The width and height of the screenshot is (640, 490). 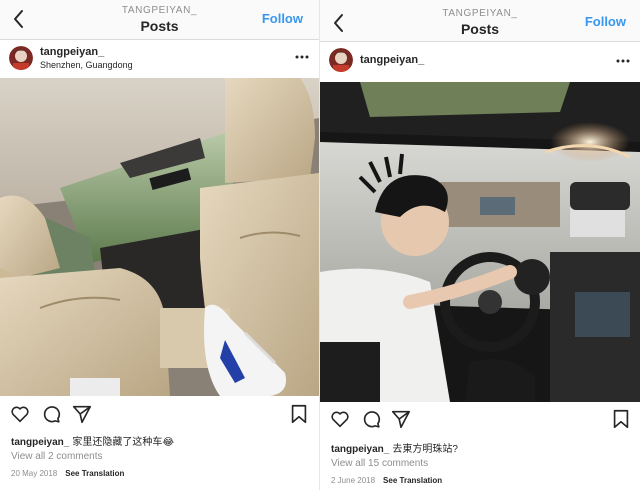 I want to click on post-meta: 2 June 2018 See Translation, so click(x=386, y=480).